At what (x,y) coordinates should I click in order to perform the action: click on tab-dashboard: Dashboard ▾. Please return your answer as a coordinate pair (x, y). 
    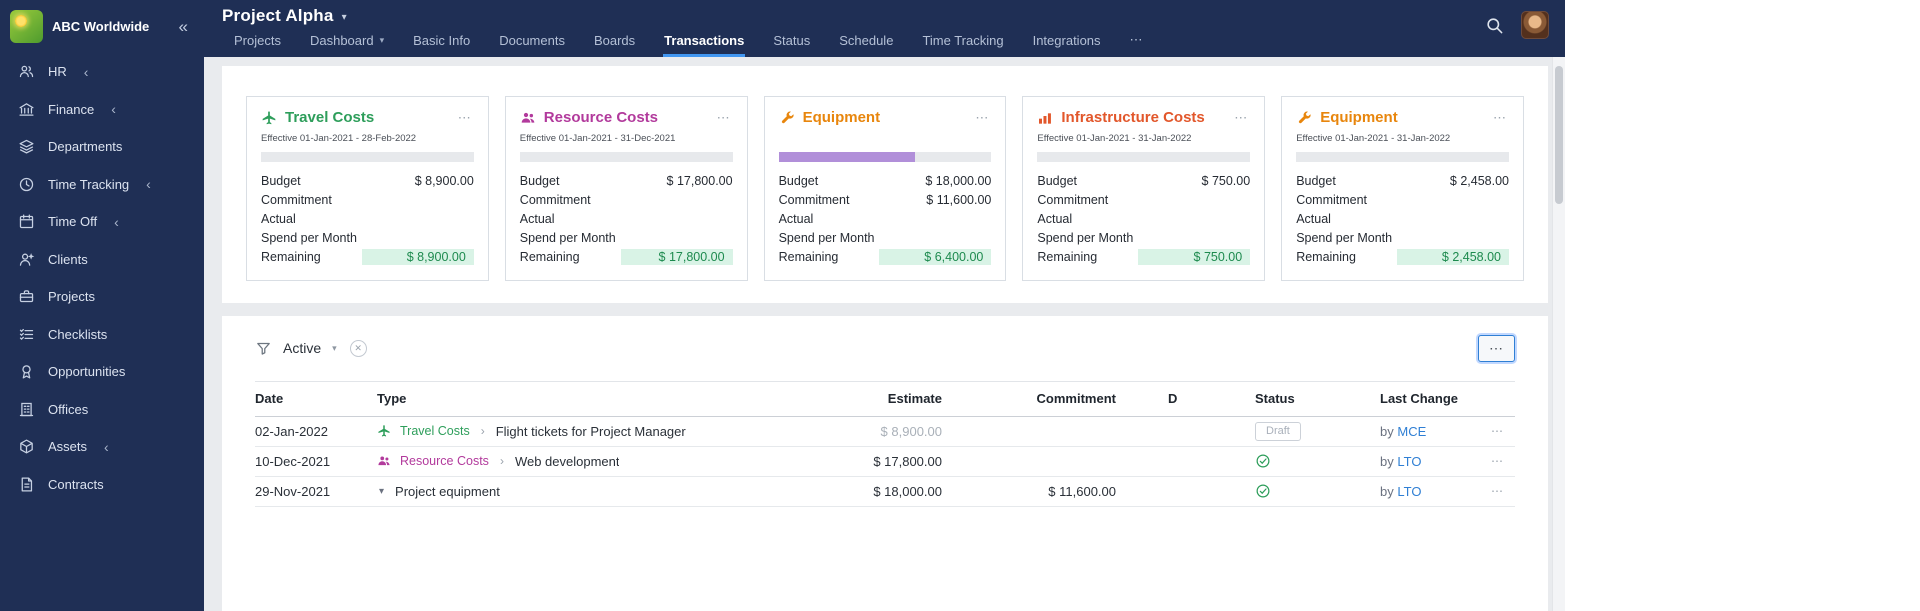
    Looking at the image, I should click on (347, 43).